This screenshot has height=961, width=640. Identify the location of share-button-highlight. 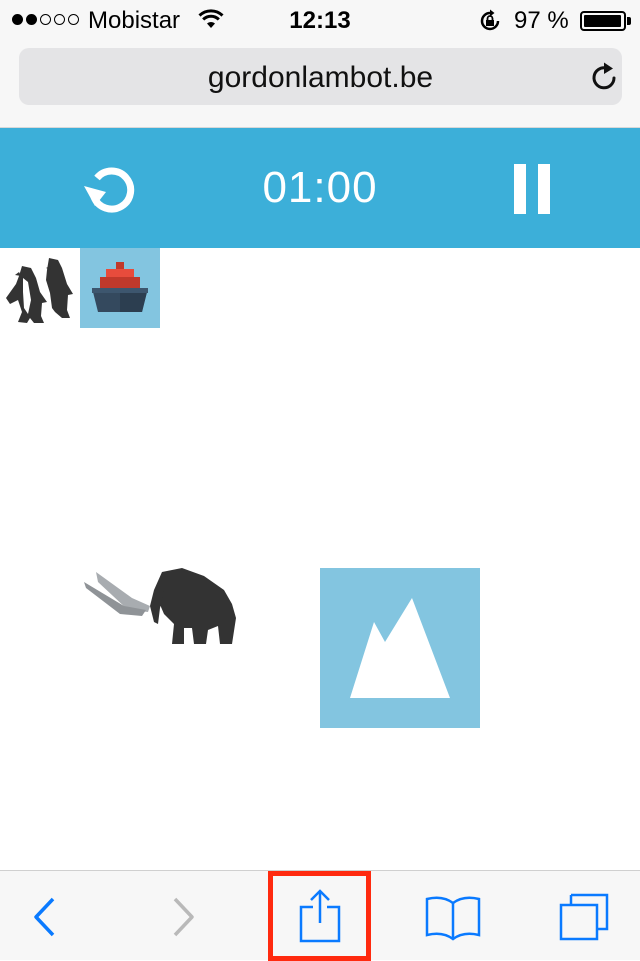
(319, 916).